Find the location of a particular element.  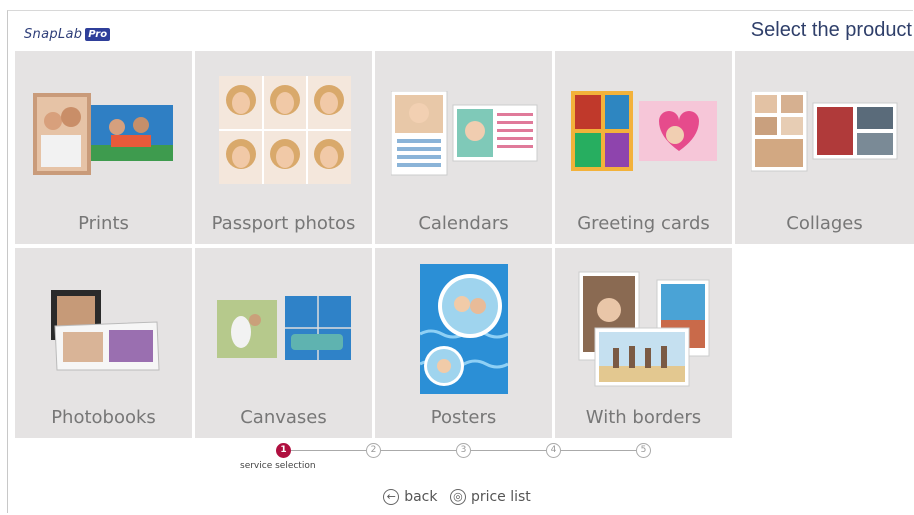

step-1: 1 is located at coordinates (283, 450).